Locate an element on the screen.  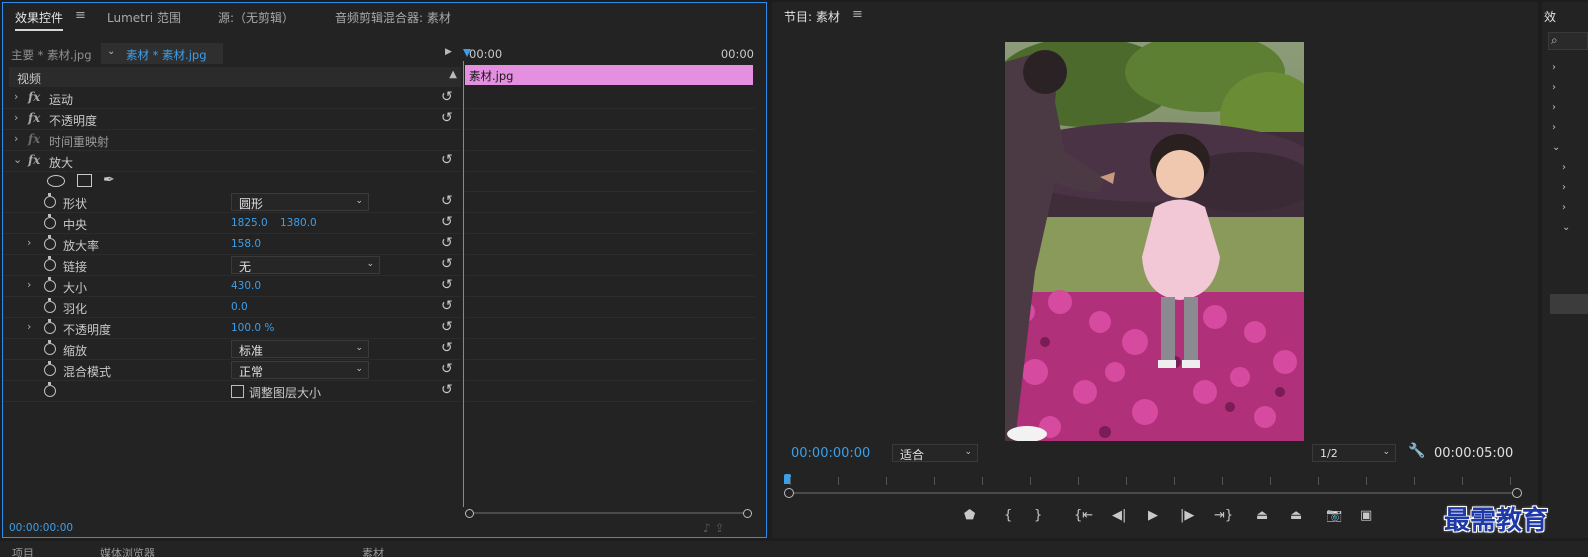
tab-sequence: 素材 is located at coordinates (373, 551).